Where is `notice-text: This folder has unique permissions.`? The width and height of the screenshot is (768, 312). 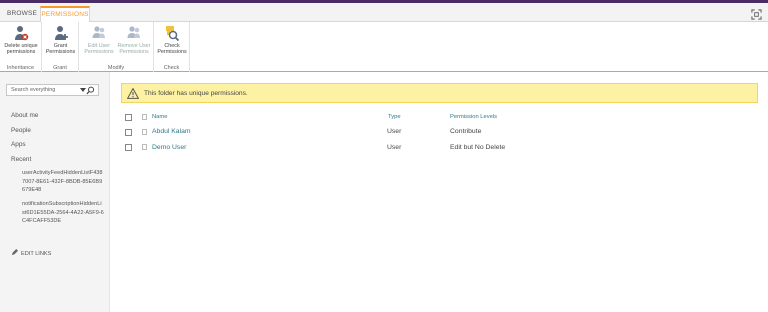 notice-text: This folder has unique permissions. is located at coordinates (196, 93).